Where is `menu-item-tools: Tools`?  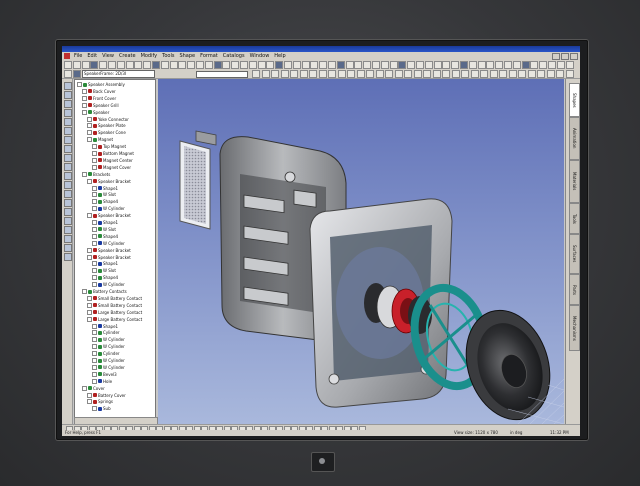 menu-item-tools: Tools is located at coordinates (168, 56).